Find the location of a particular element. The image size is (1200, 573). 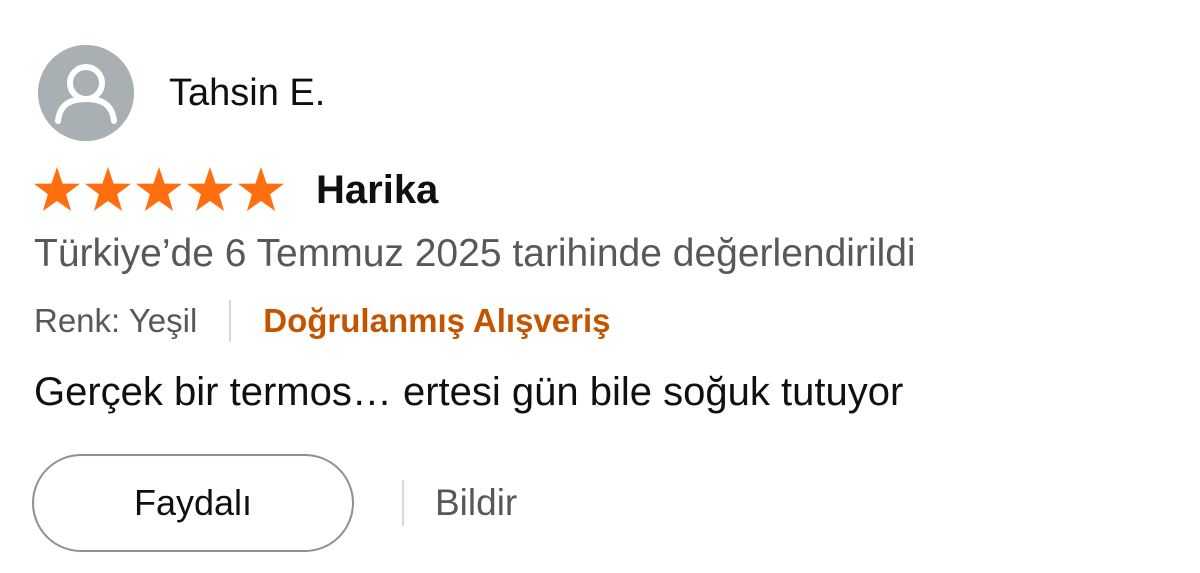

review-actions: Faydalı Bildir is located at coordinates (274, 503).